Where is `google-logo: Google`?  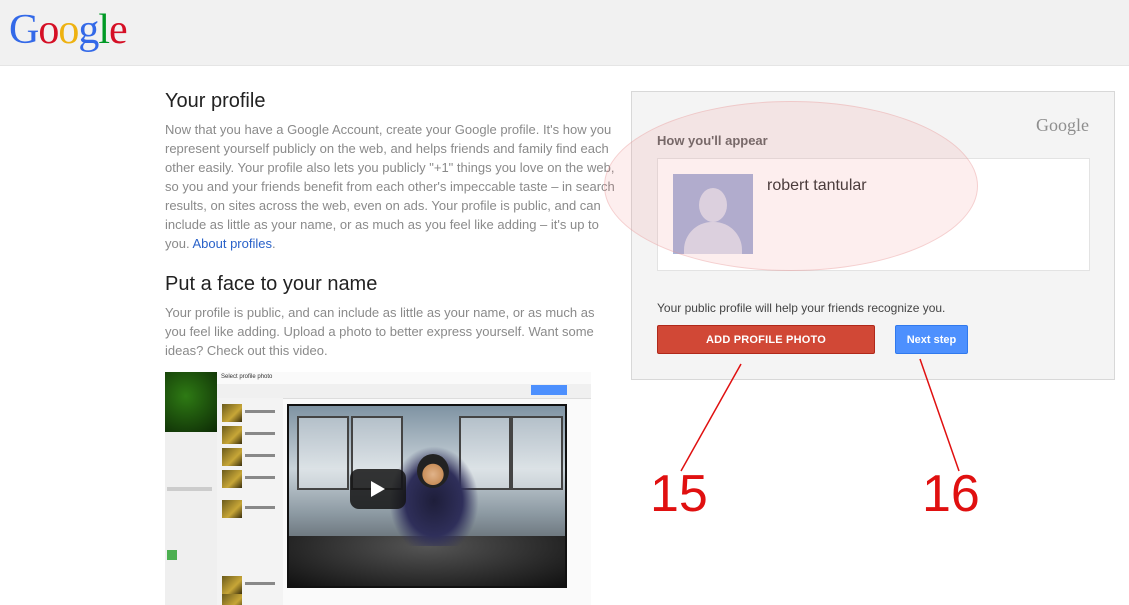 google-logo: Google is located at coordinates (68, 30).